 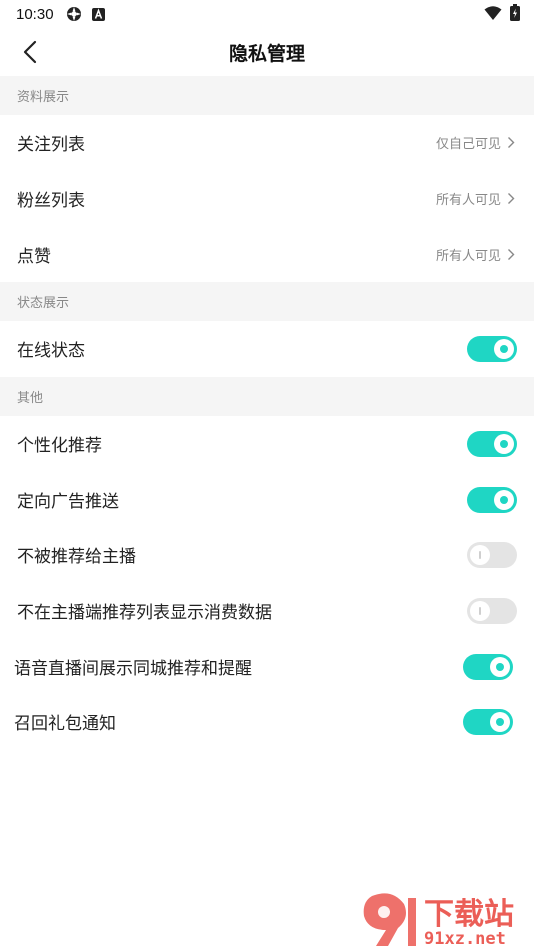 I want to click on watermark-domain: 91xz.net, so click(x=465, y=938).